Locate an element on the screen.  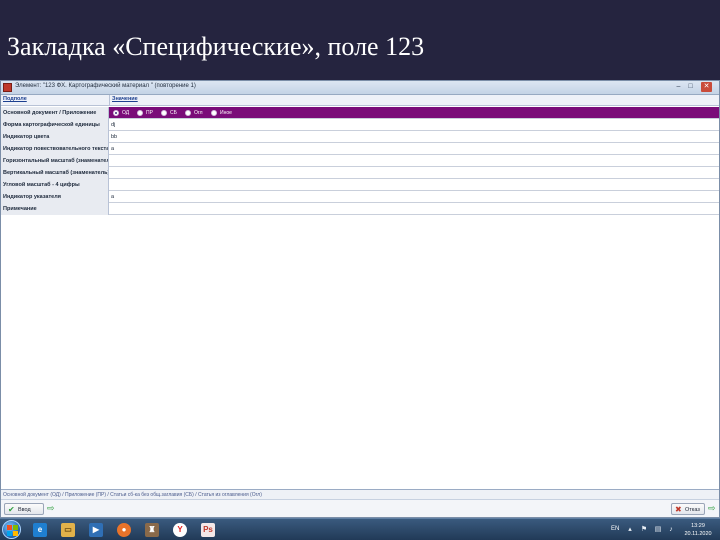
grid-header: Подполе Значение is located at coordinates (360, 100).